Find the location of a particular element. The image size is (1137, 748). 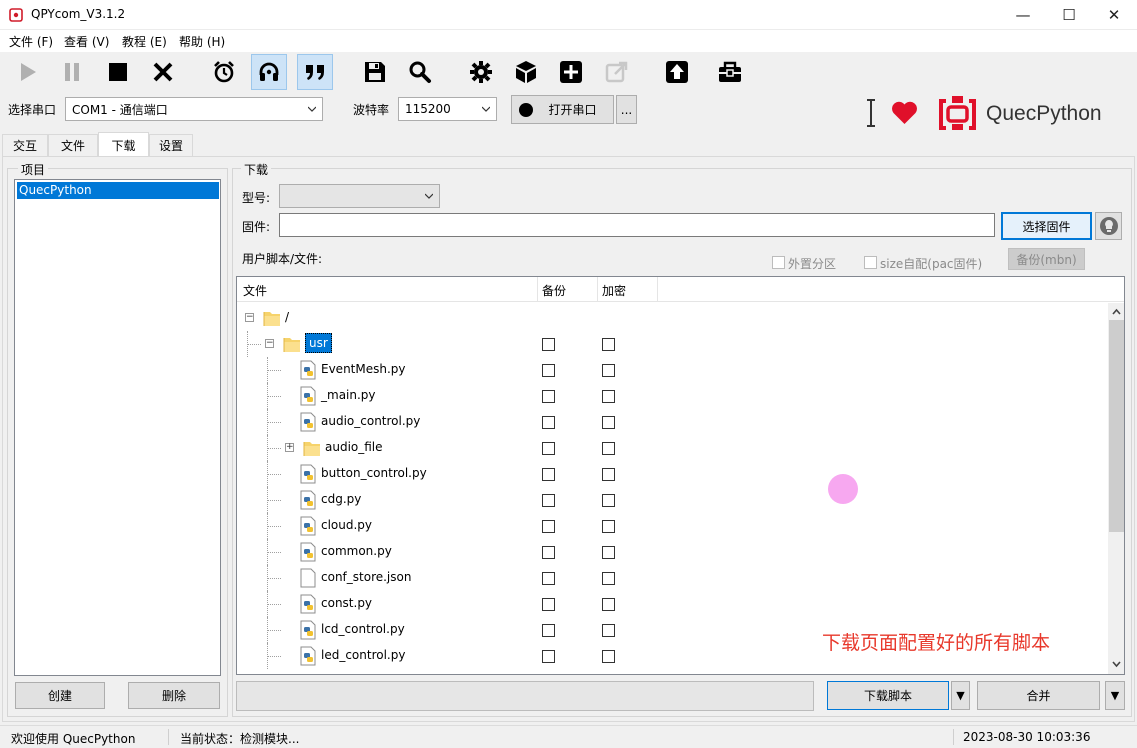

tree-scrollbar is located at coordinates (1116, 488).